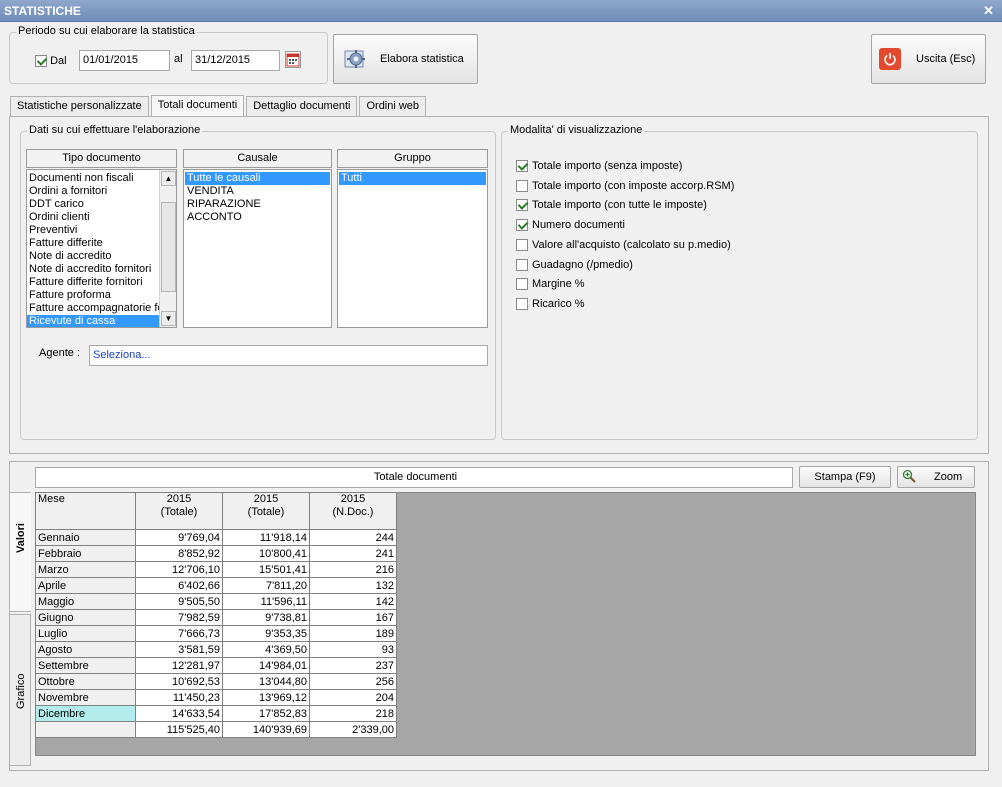 The image size is (1002, 787). What do you see at coordinates (599, 166) in the screenshot?
I see `mode-option: Totale importo (senza imposte)` at bounding box center [599, 166].